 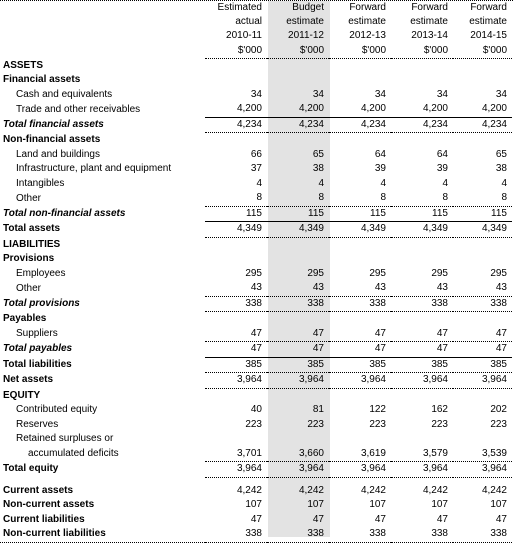 What do you see at coordinates (306, 36) in the screenshot?
I see `col-header-period: 2011-12` at bounding box center [306, 36].